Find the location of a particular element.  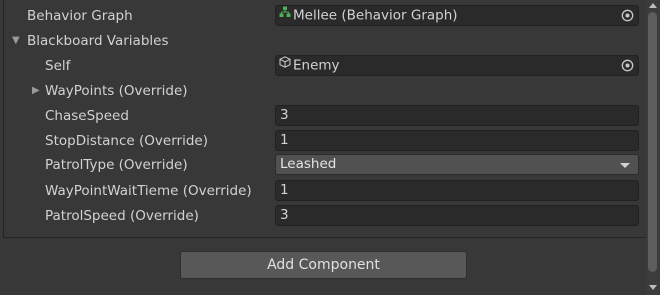

variable-chase-speed-label: ChaseSpeed is located at coordinates (87, 116).